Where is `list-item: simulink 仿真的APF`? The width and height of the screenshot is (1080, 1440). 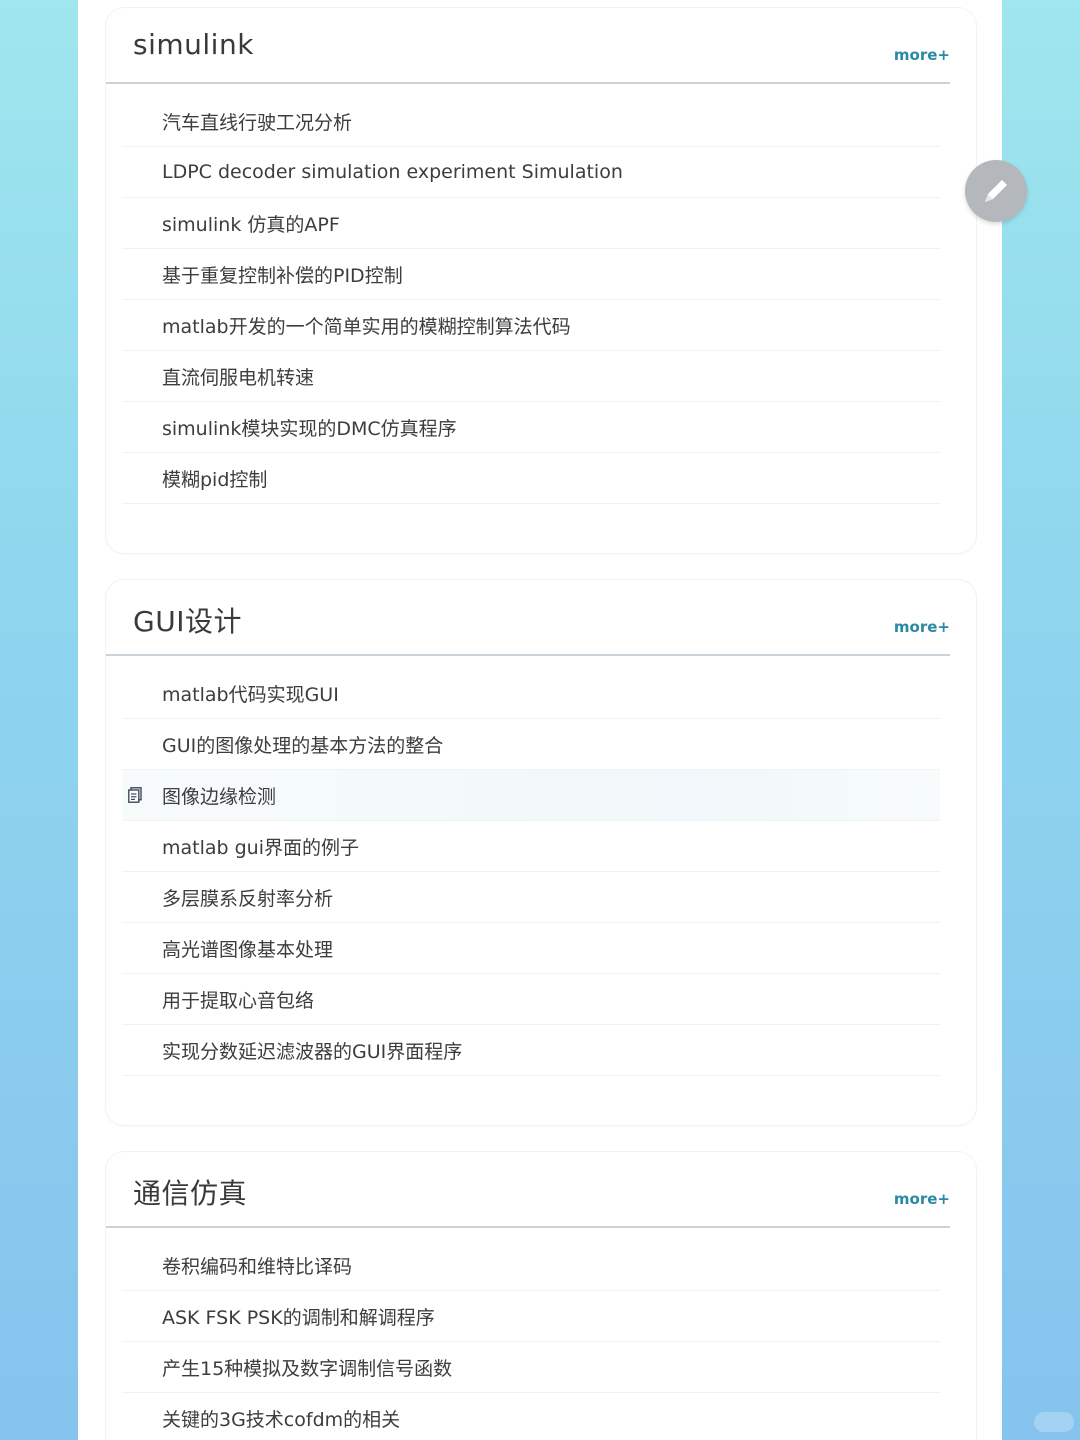 list-item: simulink 仿真的APF is located at coordinates (531, 223).